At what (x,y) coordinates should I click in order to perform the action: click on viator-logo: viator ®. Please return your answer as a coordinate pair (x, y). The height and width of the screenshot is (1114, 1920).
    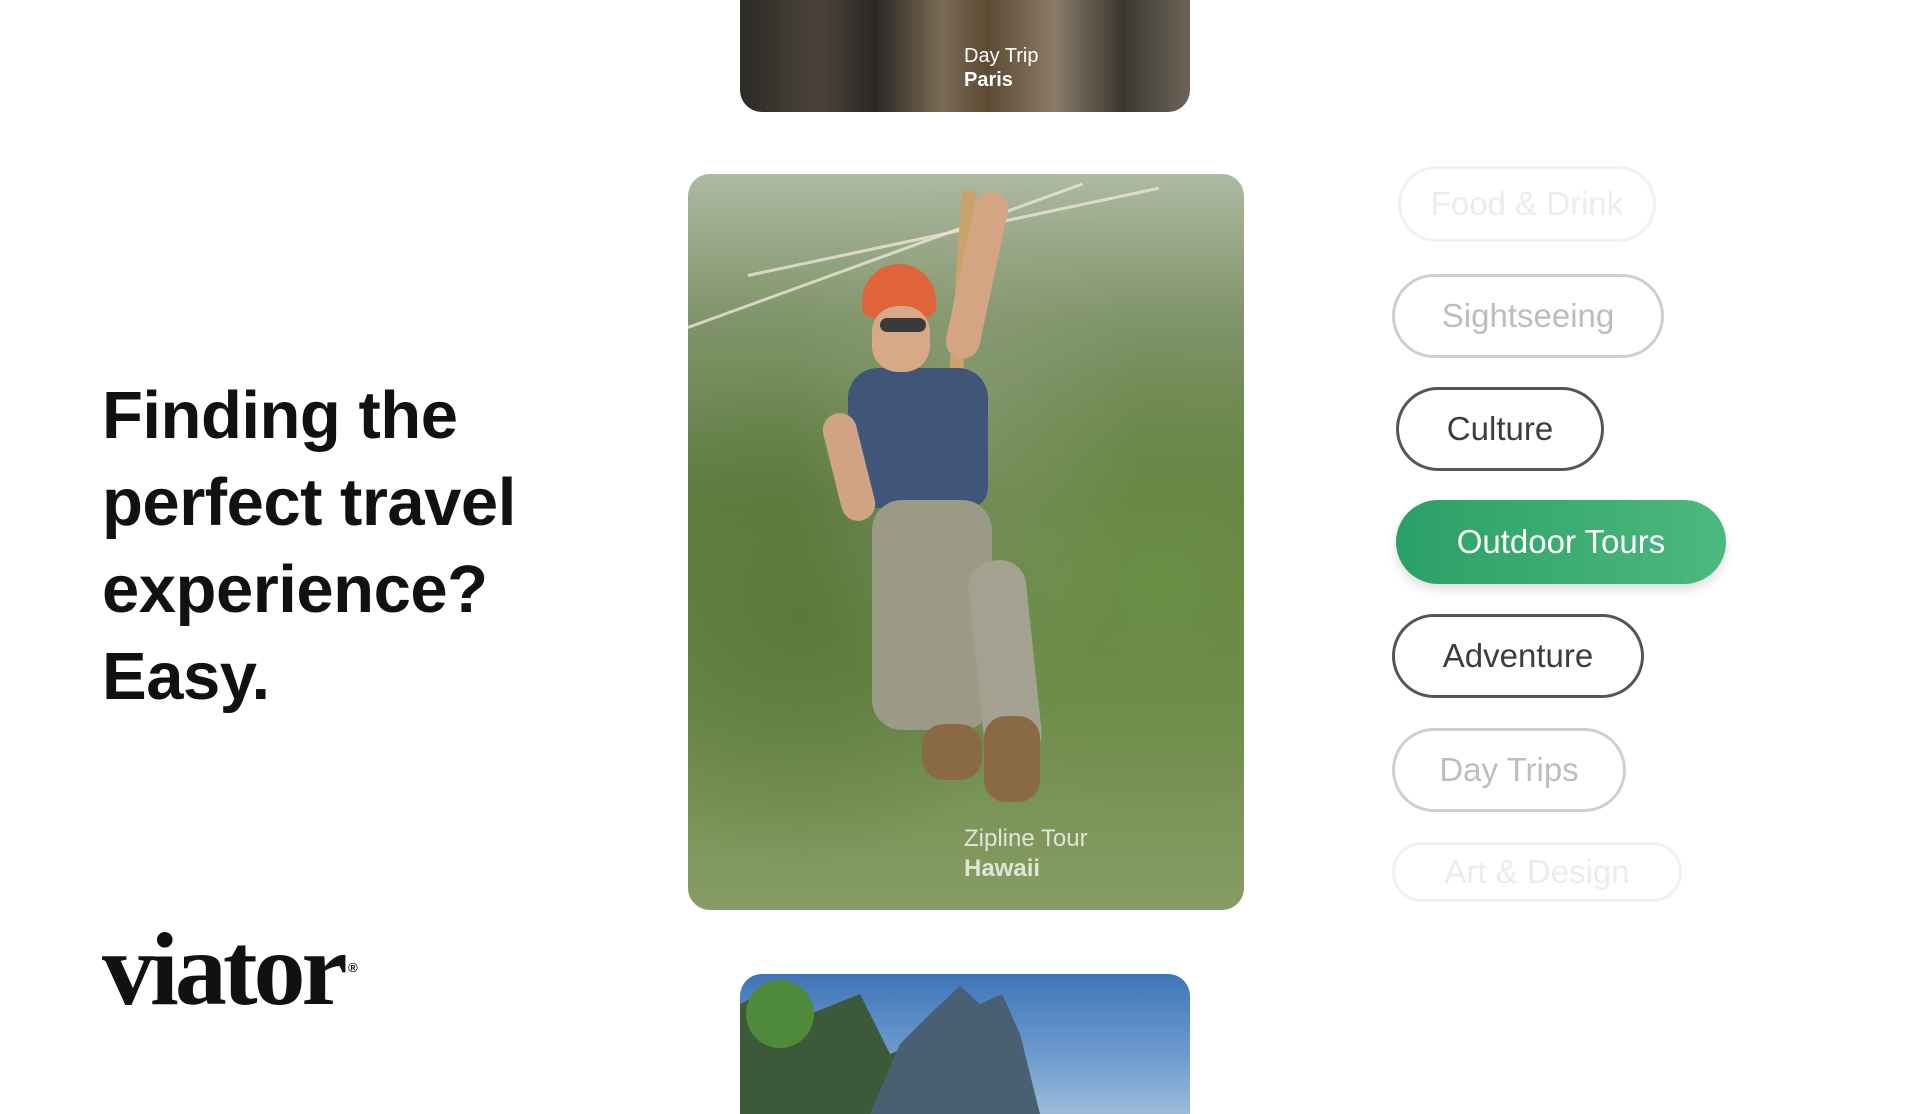
    Looking at the image, I should click on (230, 970).